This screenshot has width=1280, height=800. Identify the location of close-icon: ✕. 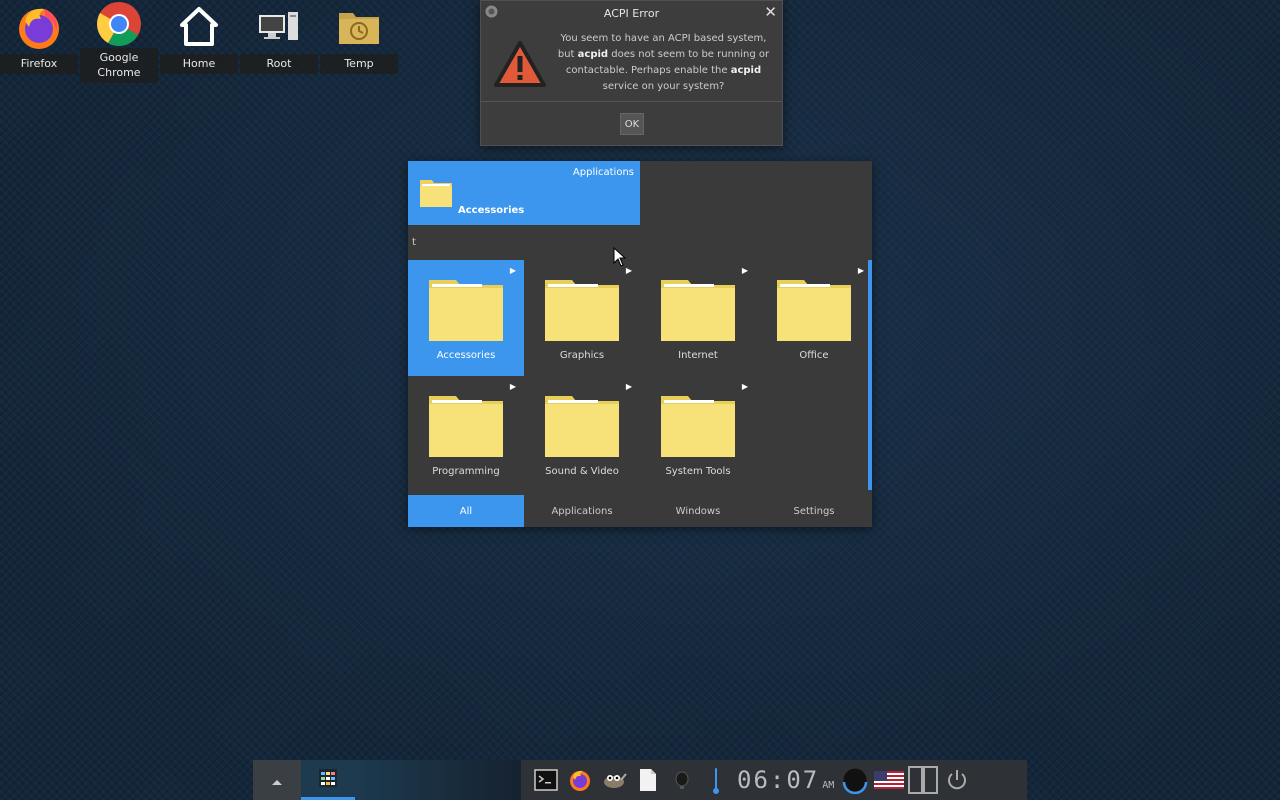
(770, 12).